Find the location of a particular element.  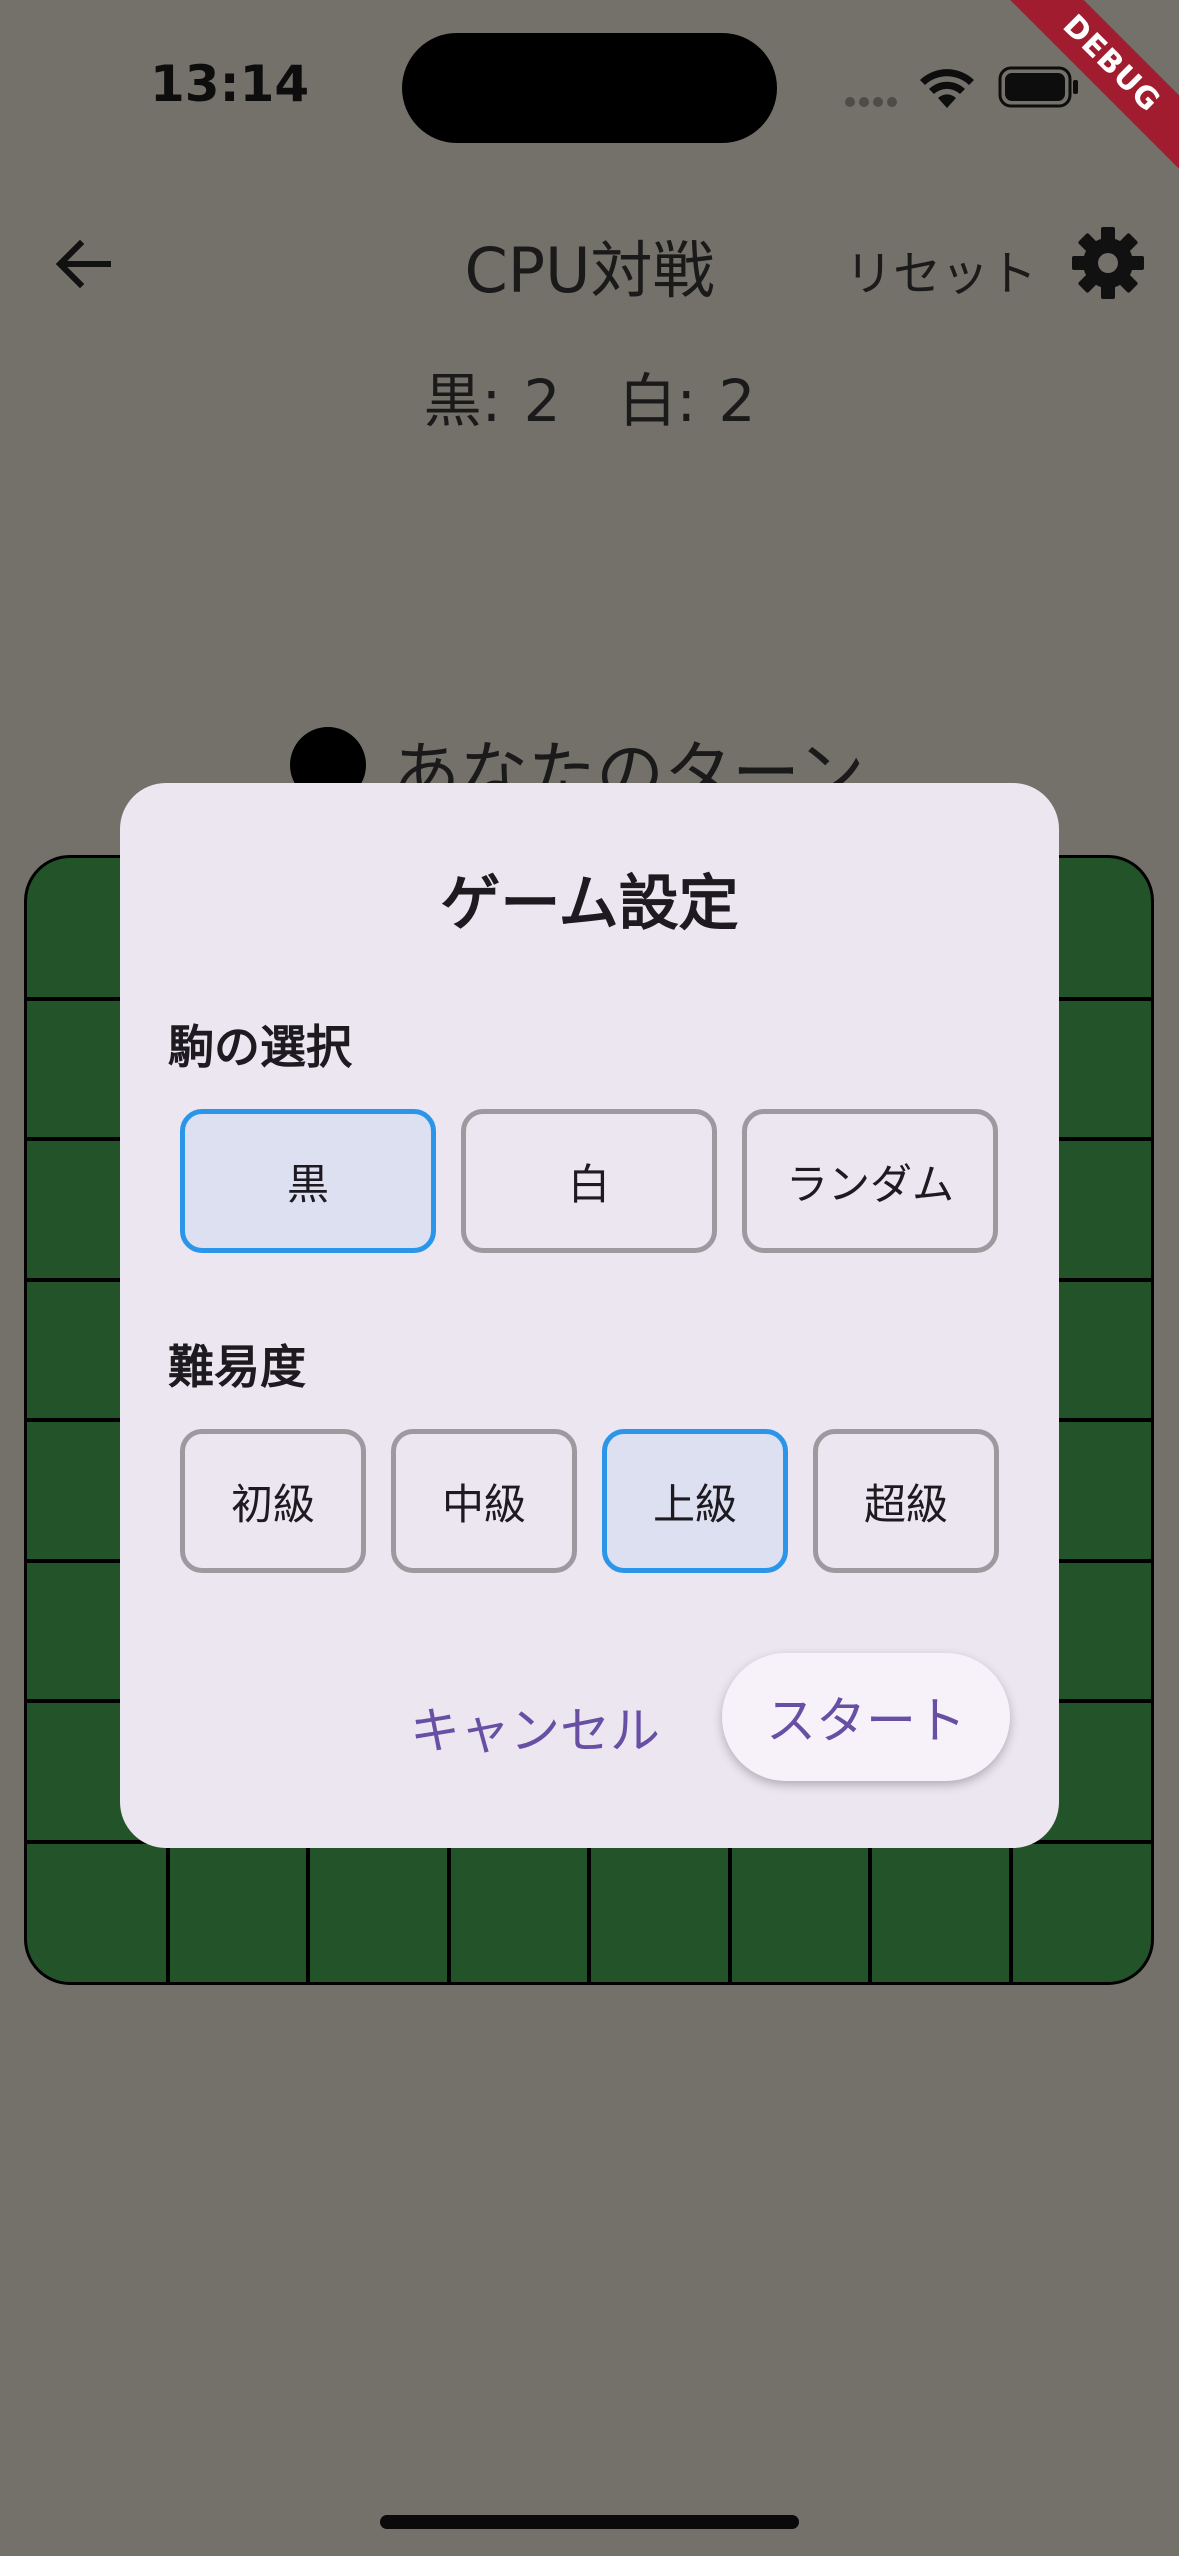

piece-option-random: ランダム is located at coordinates (870, 1181).